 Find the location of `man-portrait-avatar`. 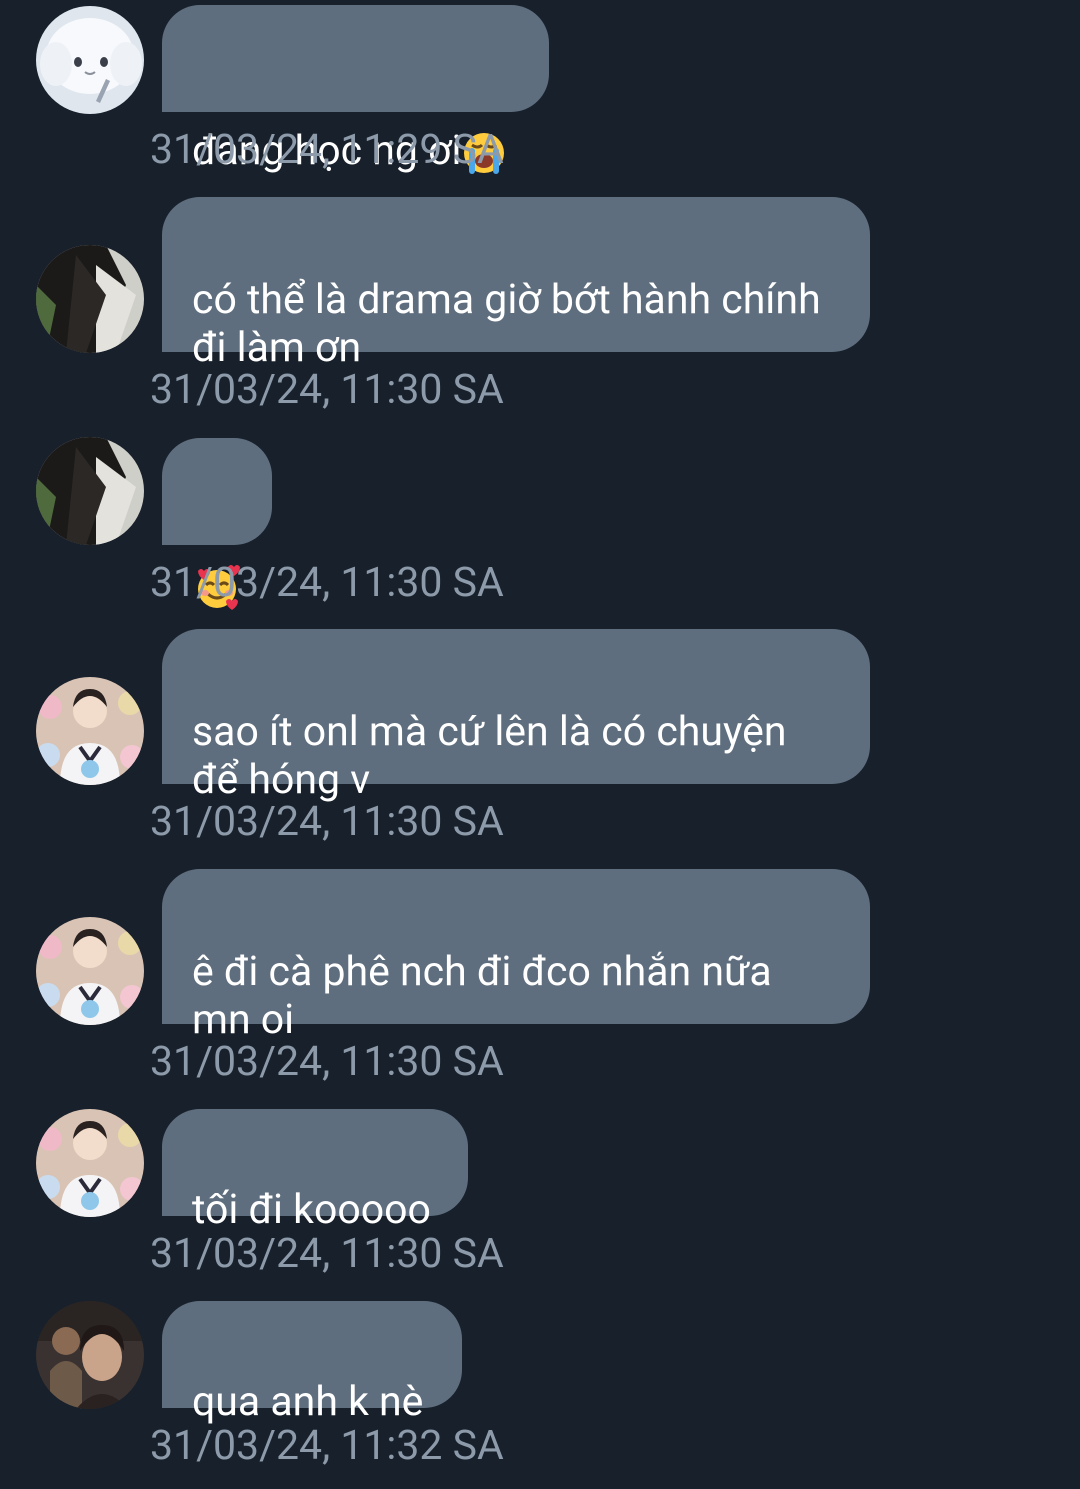

man-portrait-avatar is located at coordinates (90, 1355).